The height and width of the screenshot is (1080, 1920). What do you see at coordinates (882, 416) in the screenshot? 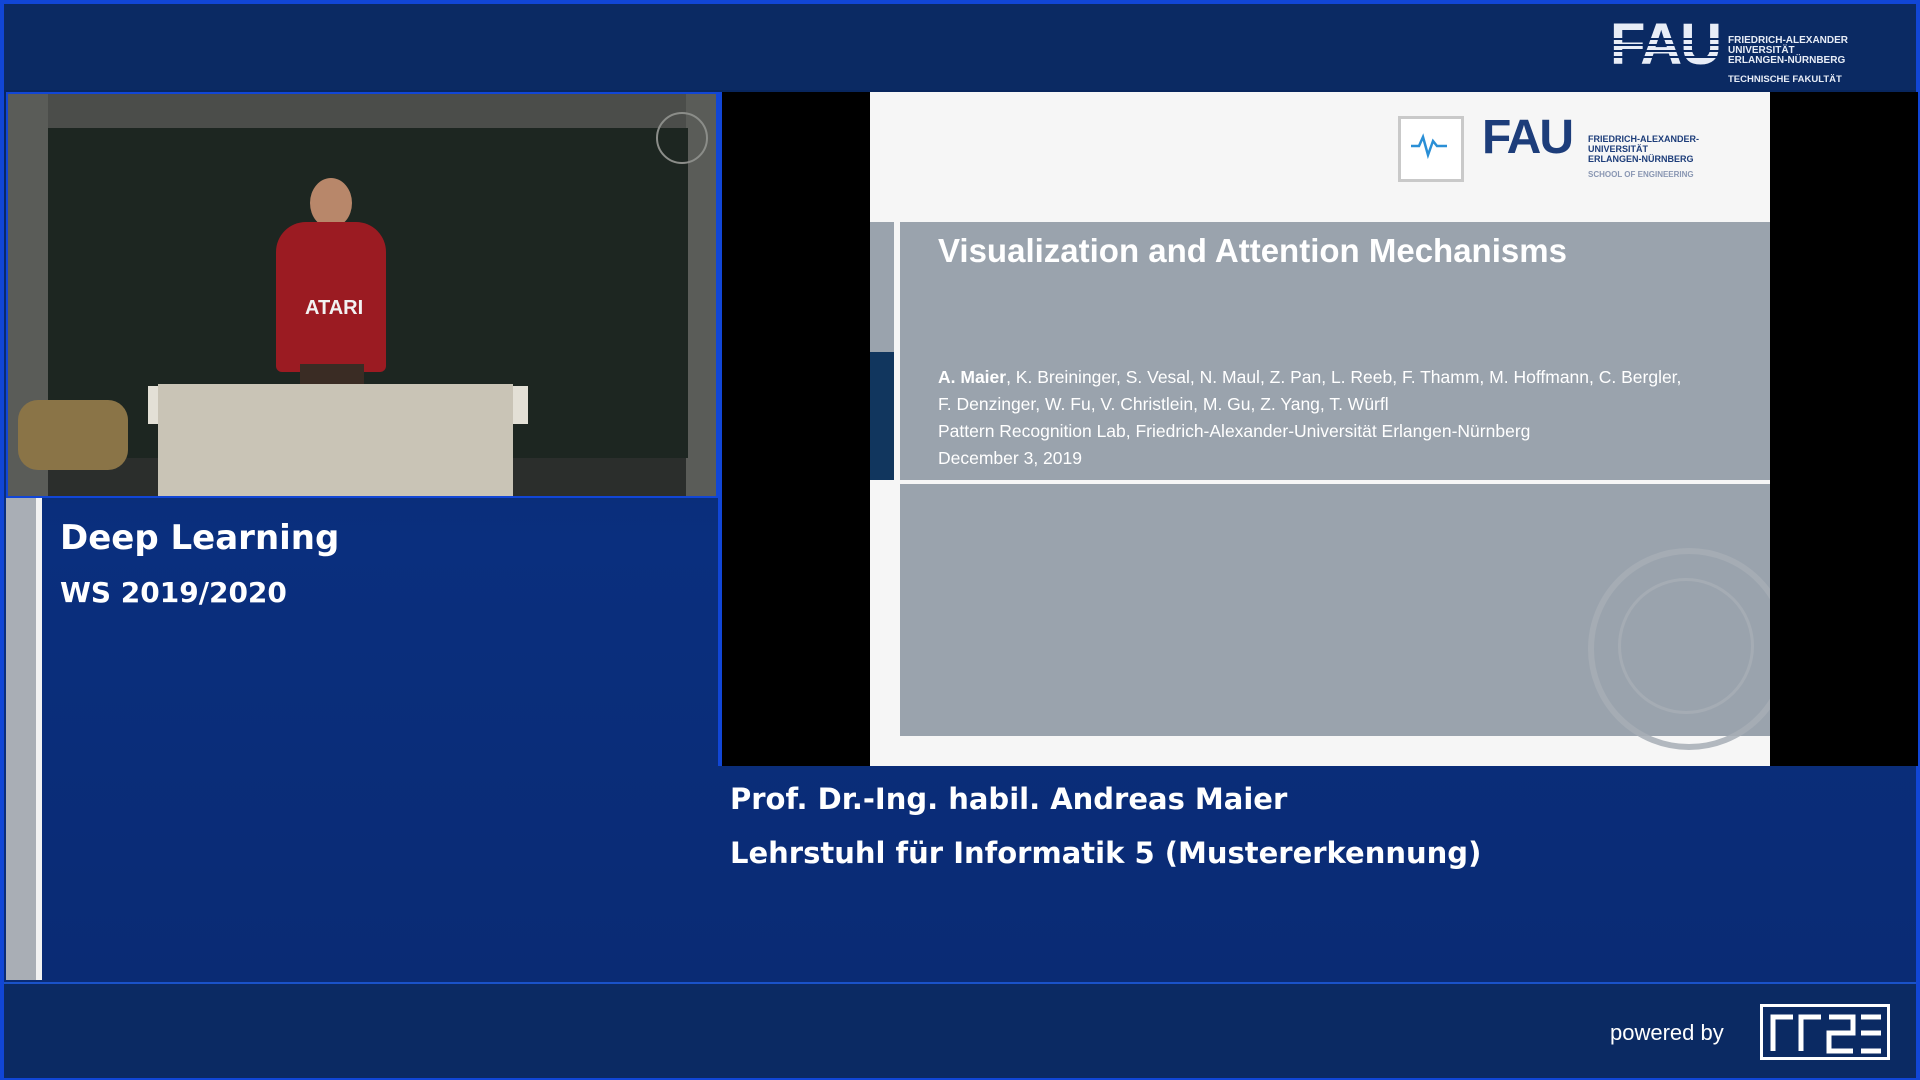
I see `slide-accent-dark` at bounding box center [882, 416].